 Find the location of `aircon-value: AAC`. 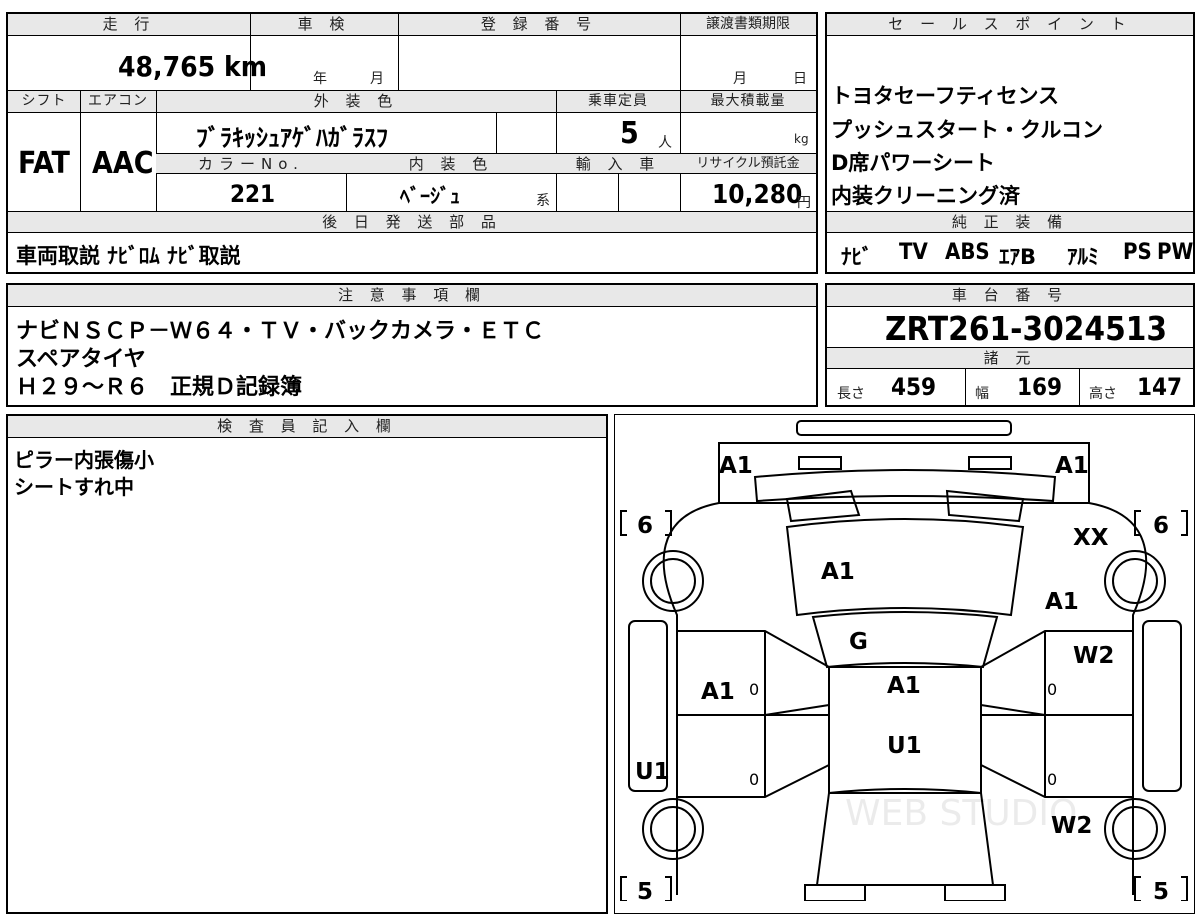

aircon-value: AAC is located at coordinates (123, 163).